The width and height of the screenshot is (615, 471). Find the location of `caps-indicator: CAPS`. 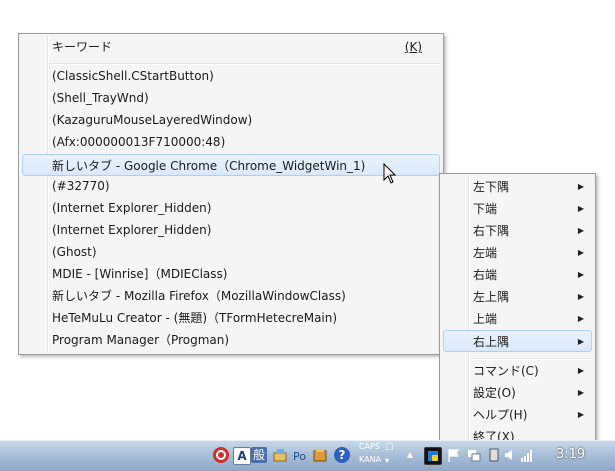

caps-indicator: CAPS is located at coordinates (369, 446).